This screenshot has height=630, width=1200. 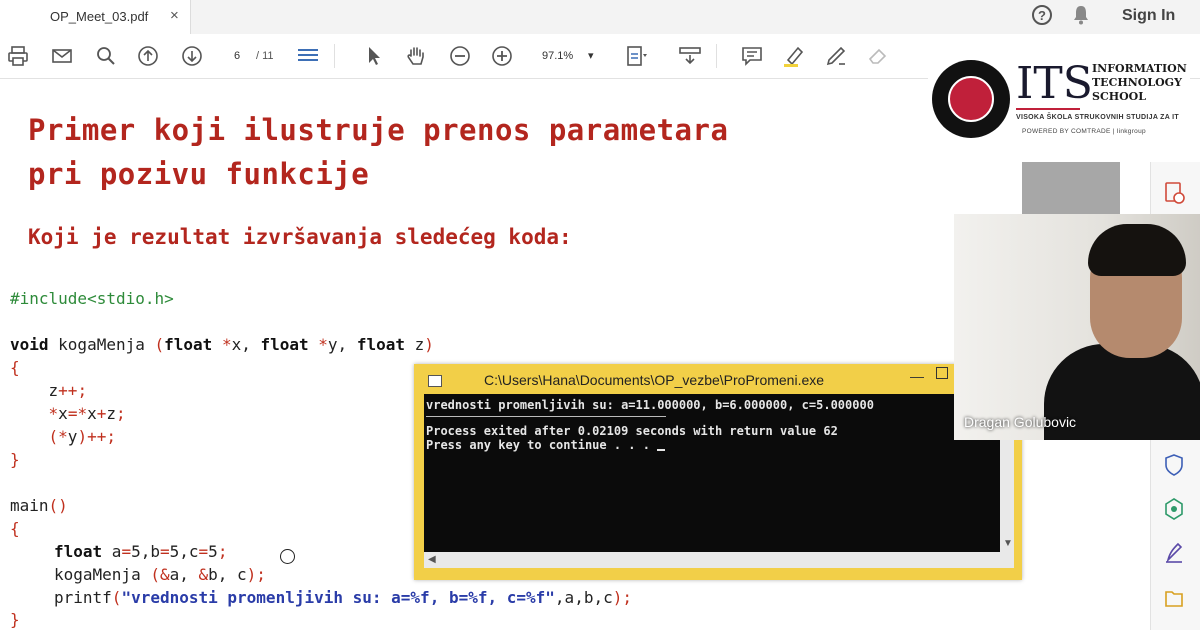 I want to click on next-page-icon, so click(x=192, y=56).